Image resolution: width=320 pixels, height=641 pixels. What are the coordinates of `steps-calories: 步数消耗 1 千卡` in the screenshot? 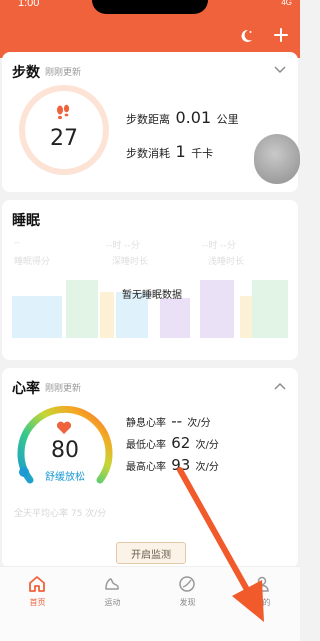 It's located at (169, 151).